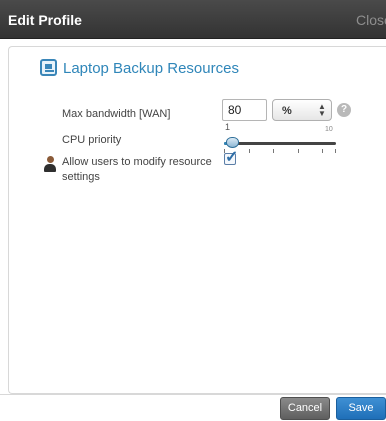 Image resolution: width=386 pixels, height=421 pixels. Describe the element at coordinates (305, 408) in the screenshot. I see `cancel-button: Cancel` at that location.